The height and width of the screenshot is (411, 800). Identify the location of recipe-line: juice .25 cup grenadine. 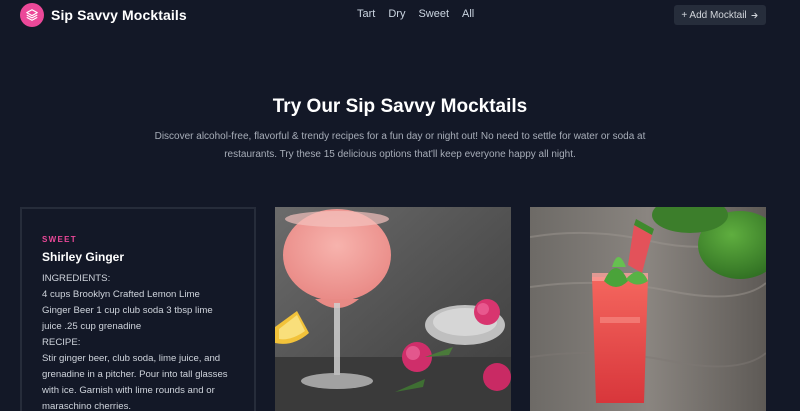
(92, 326).